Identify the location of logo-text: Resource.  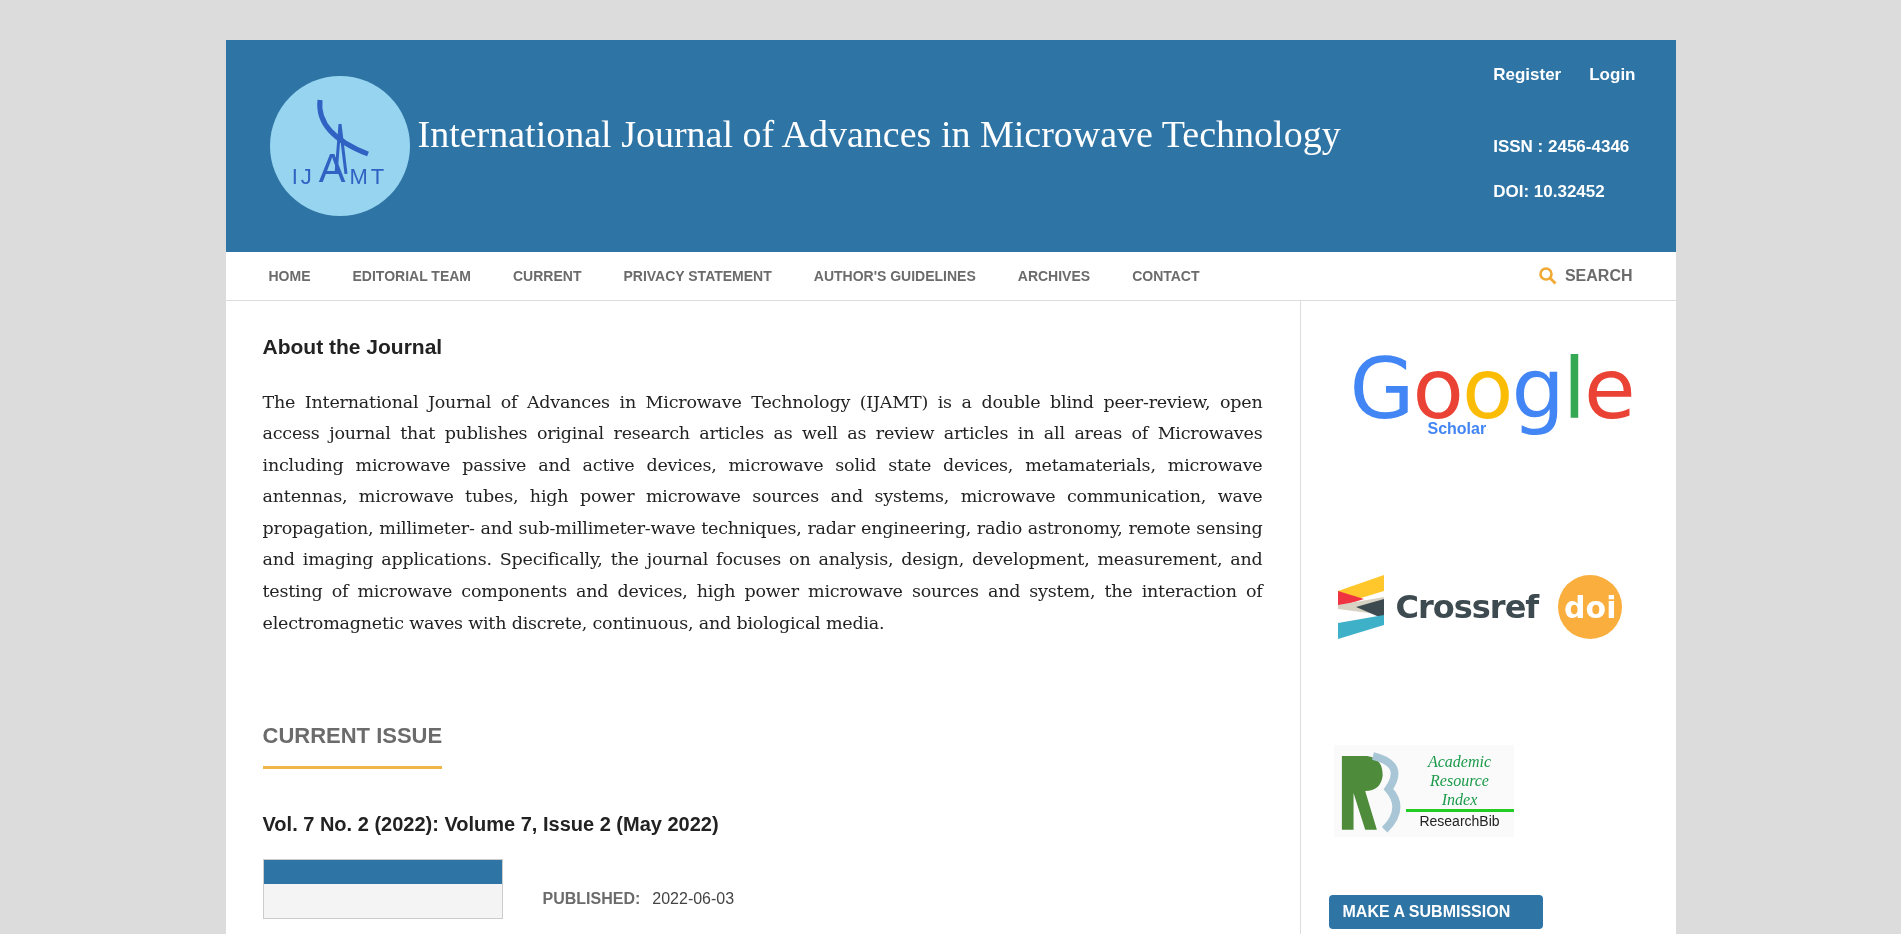
(1459, 780).